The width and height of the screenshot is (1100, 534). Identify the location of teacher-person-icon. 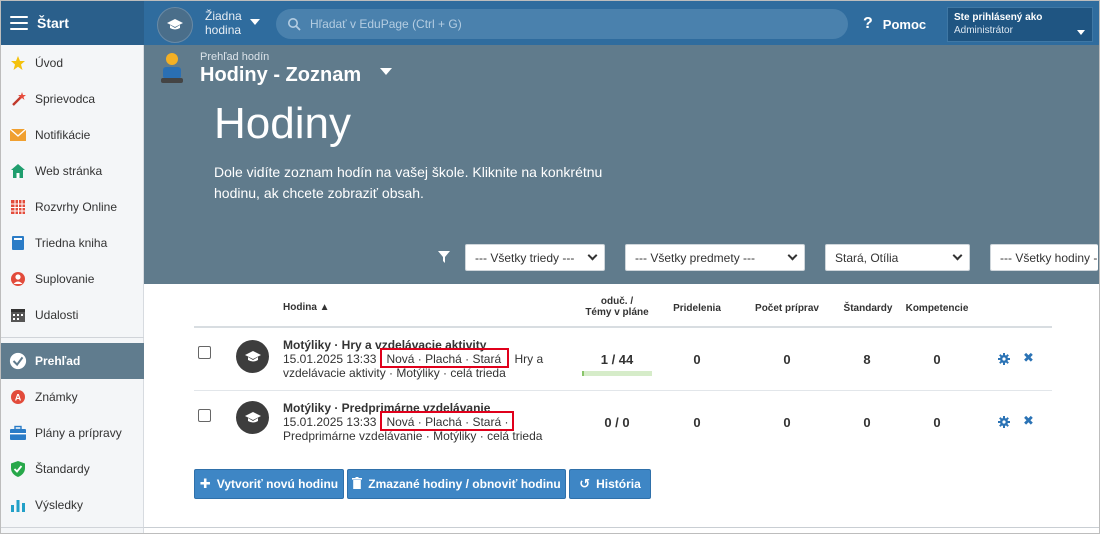
(172, 68).